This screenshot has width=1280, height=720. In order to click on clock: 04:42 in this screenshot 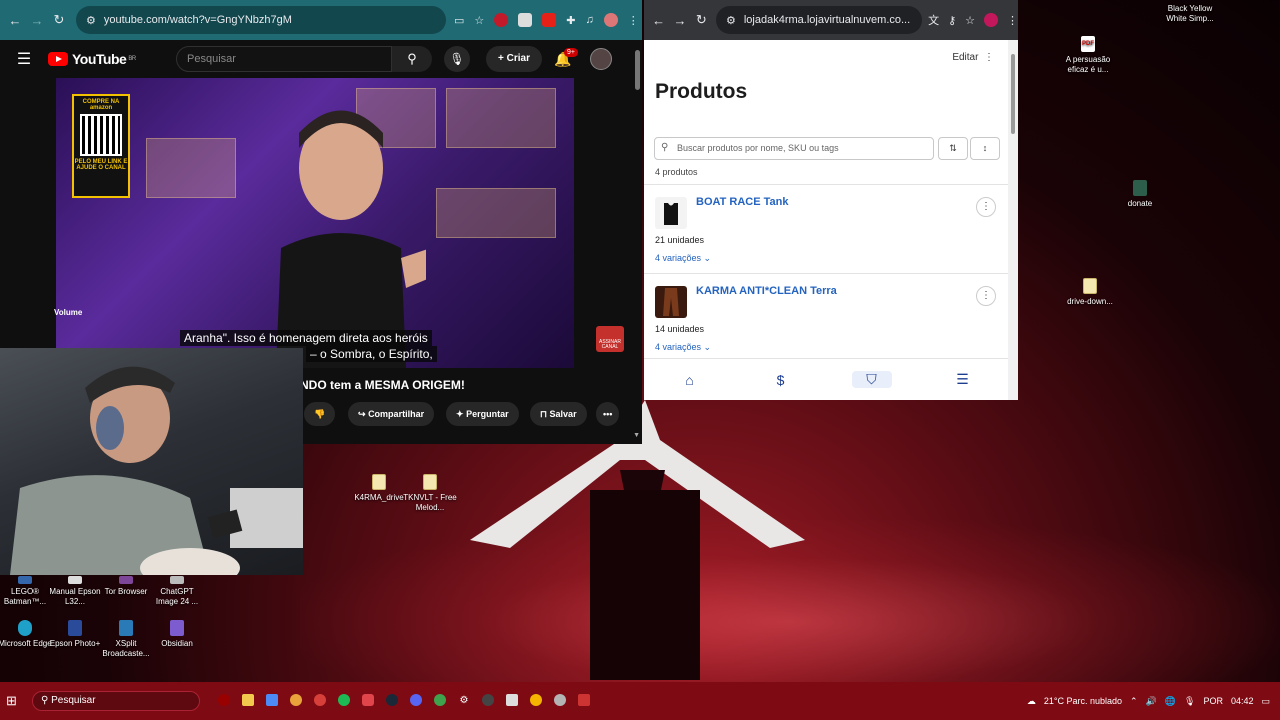, I will do `click(1242, 701)`.